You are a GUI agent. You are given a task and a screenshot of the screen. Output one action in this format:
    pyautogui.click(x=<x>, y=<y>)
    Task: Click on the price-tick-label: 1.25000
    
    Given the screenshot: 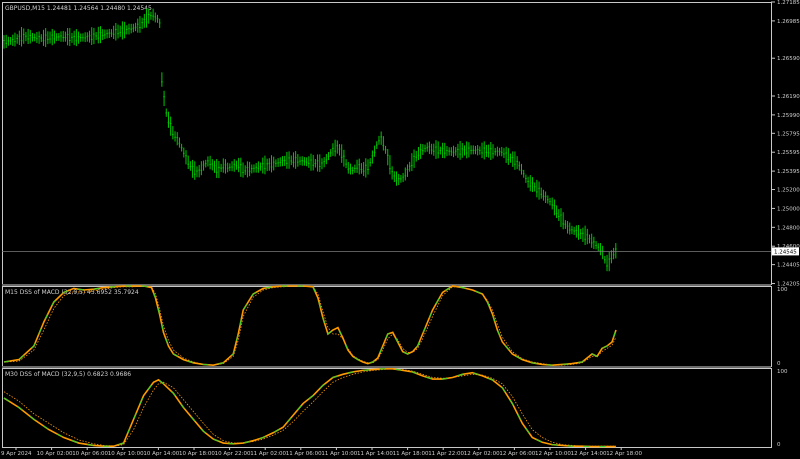 What is the action you would take?
    pyautogui.click(x=788, y=209)
    